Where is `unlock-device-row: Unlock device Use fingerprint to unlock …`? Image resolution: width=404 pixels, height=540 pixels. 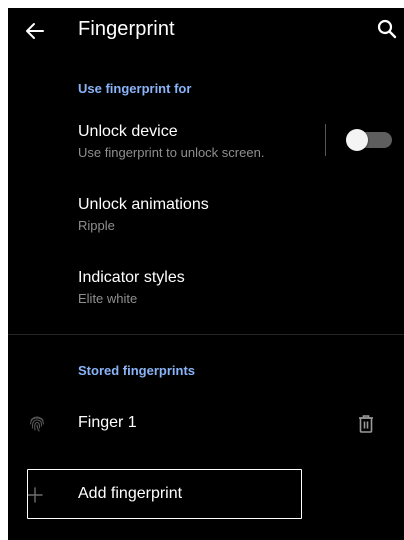 unlock-device-row: Unlock device Use fingerprint to unlock … is located at coordinates (206, 140).